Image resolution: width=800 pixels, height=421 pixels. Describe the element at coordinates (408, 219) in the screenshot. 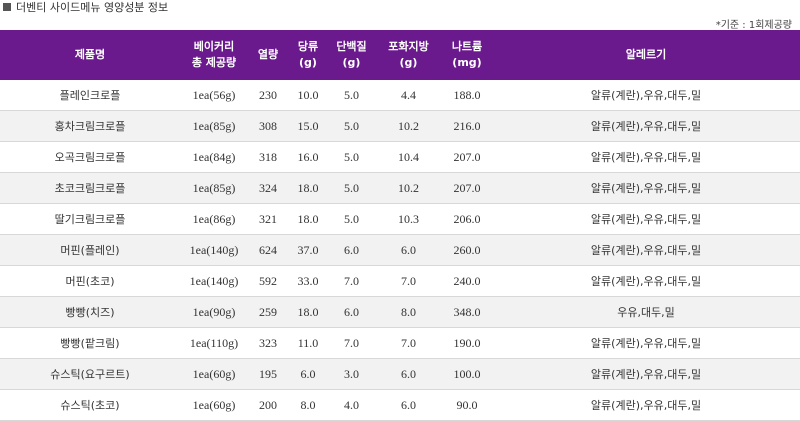

I see `cell-saturated-fat: 10.3` at that location.